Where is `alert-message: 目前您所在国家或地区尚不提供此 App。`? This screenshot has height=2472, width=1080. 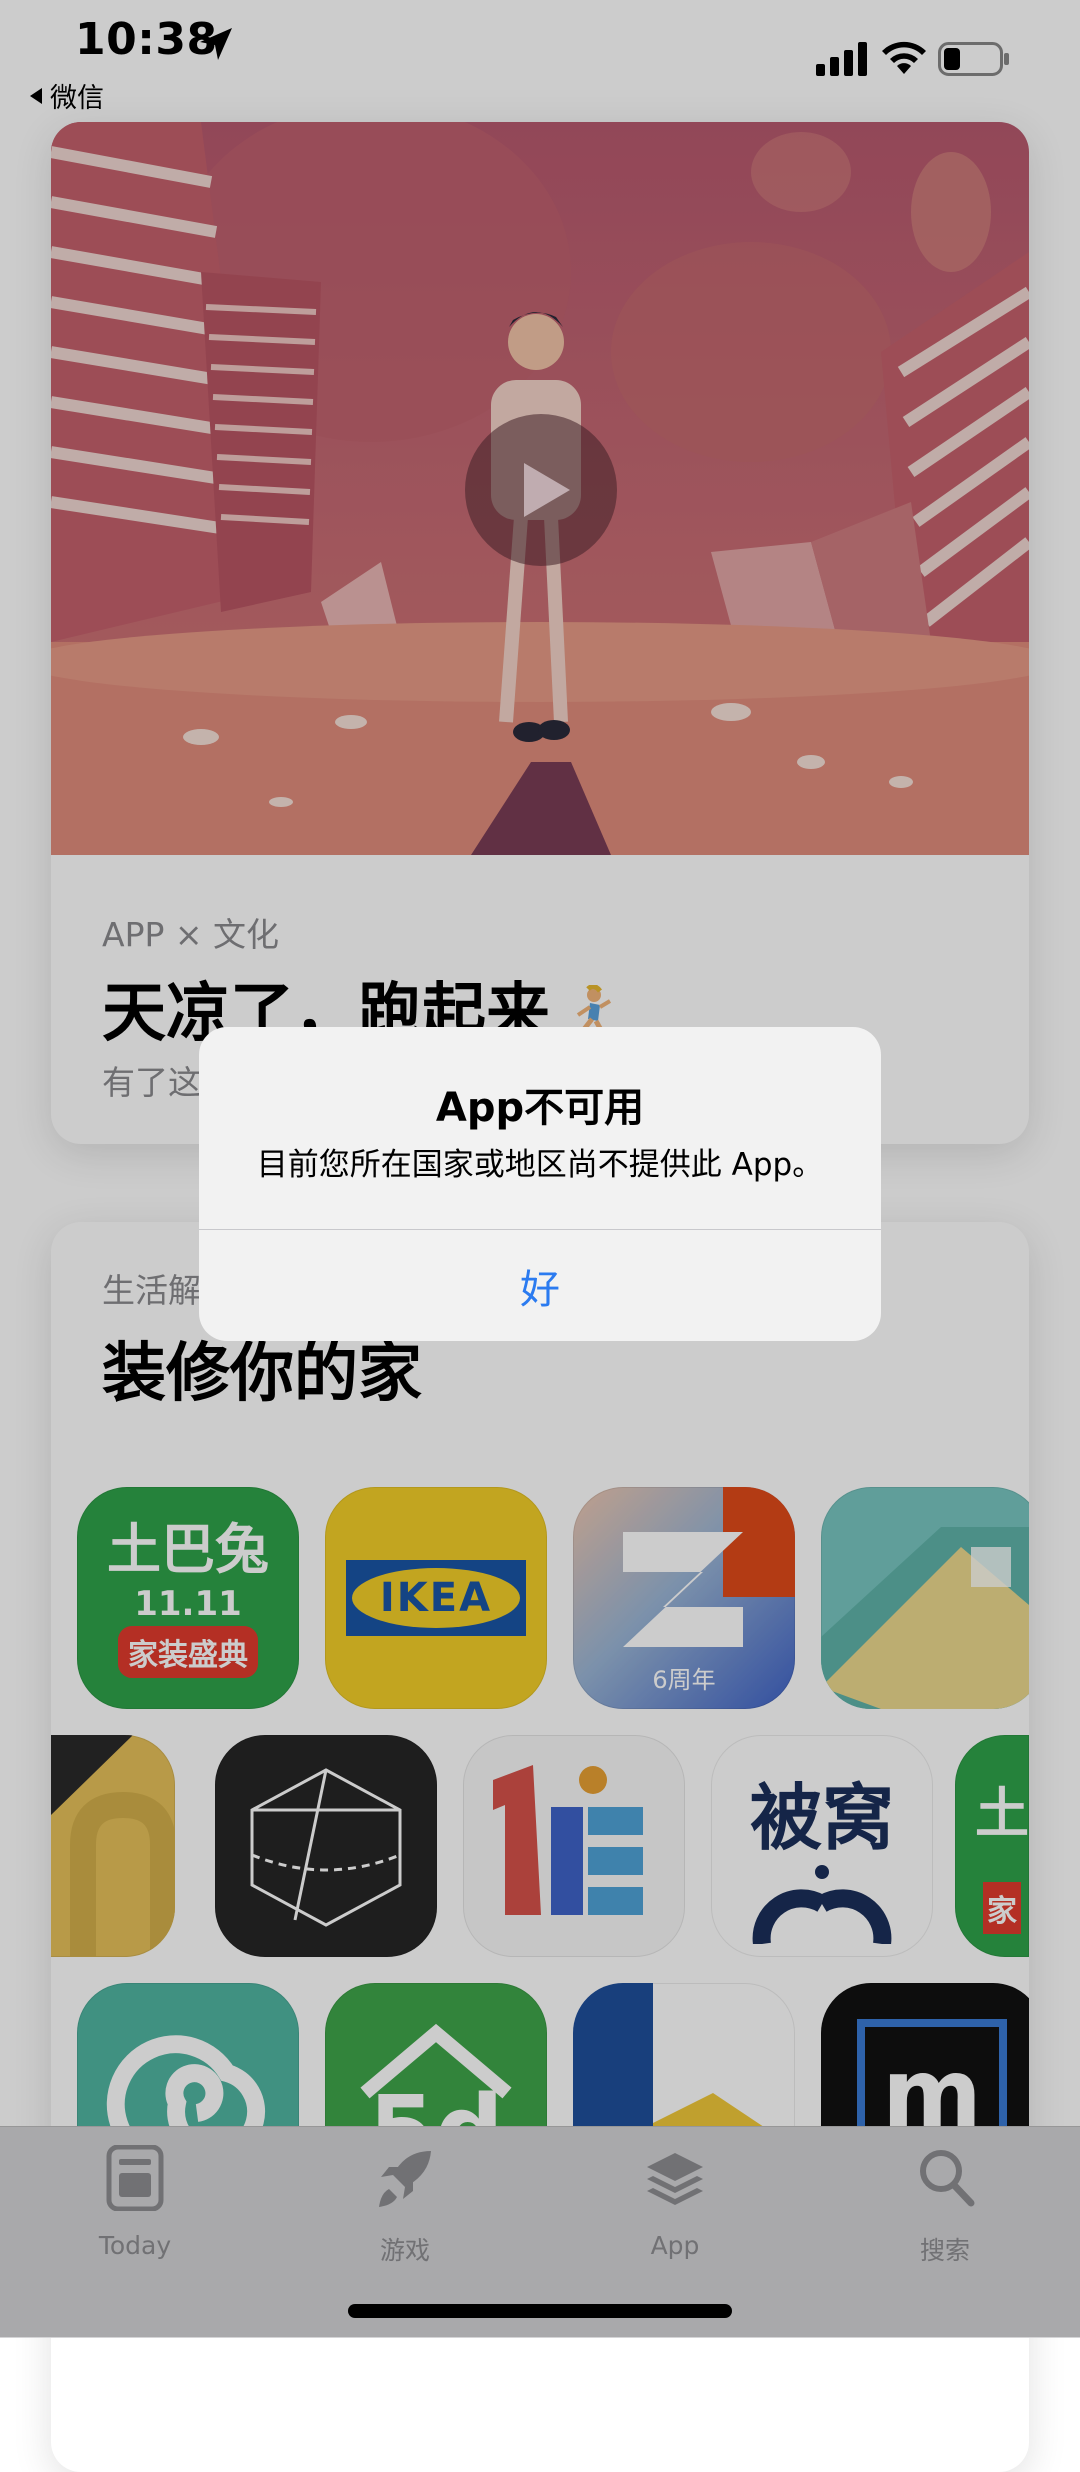
alert-message: 目前您所在国家或地区尚不提供此 App。 is located at coordinates (540, 1165).